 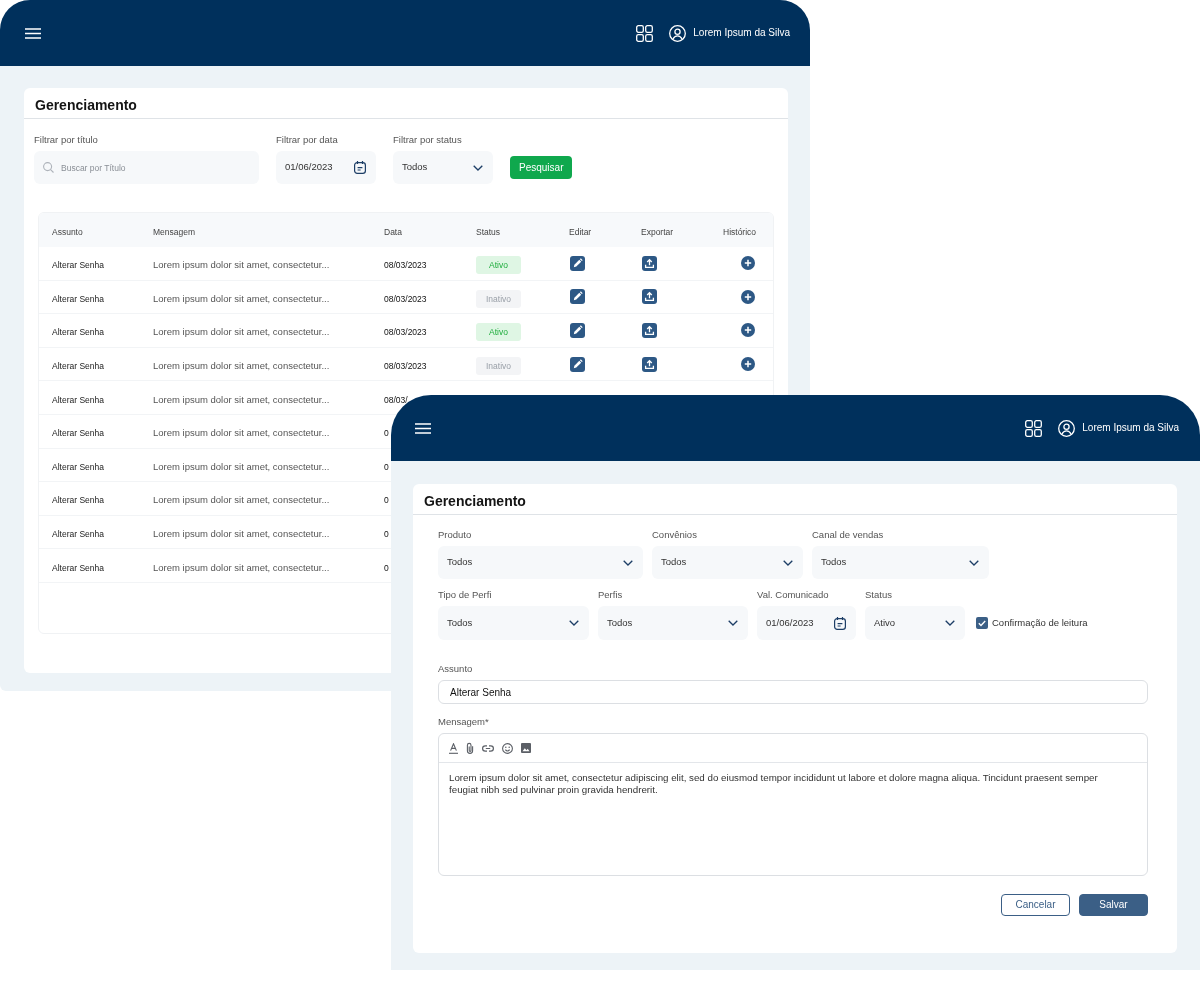 What do you see at coordinates (470, 748) in the screenshot?
I see `paperclip-icon` at bounding box center [470, 748].